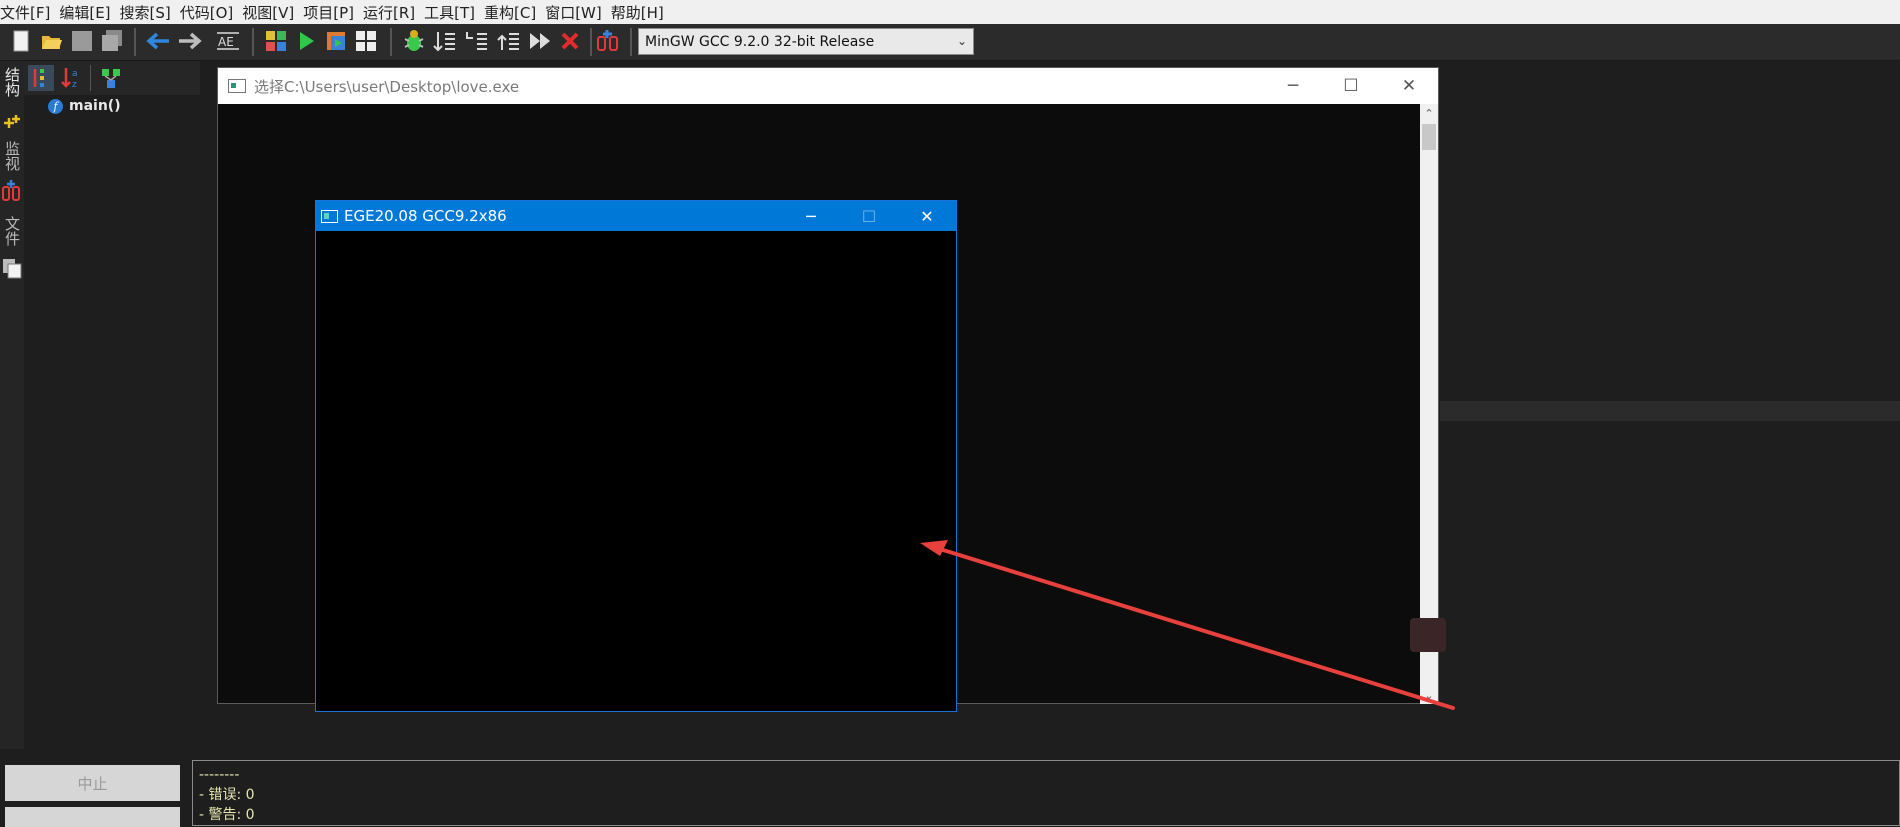 The height and width of the screenshot is (827, 1900). I want to click on compiler-select: MinGW GCC 9.2.0 32-bit Release ⌄, so click(806, 41).